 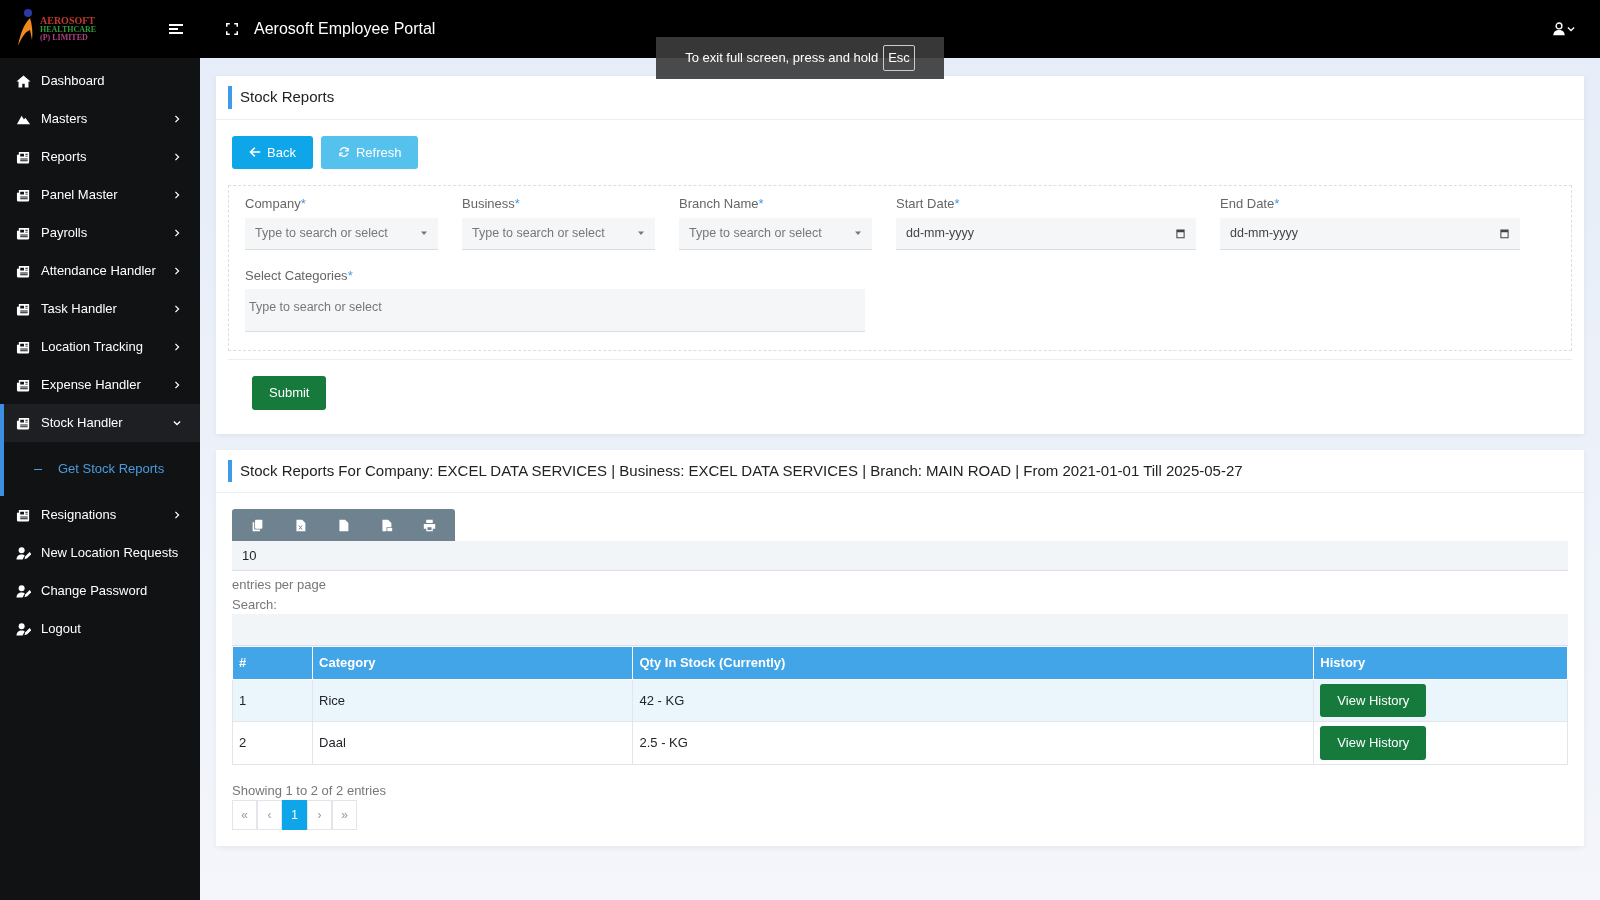 I want to click on arrow-left-icon, so click(x=255, y=152).